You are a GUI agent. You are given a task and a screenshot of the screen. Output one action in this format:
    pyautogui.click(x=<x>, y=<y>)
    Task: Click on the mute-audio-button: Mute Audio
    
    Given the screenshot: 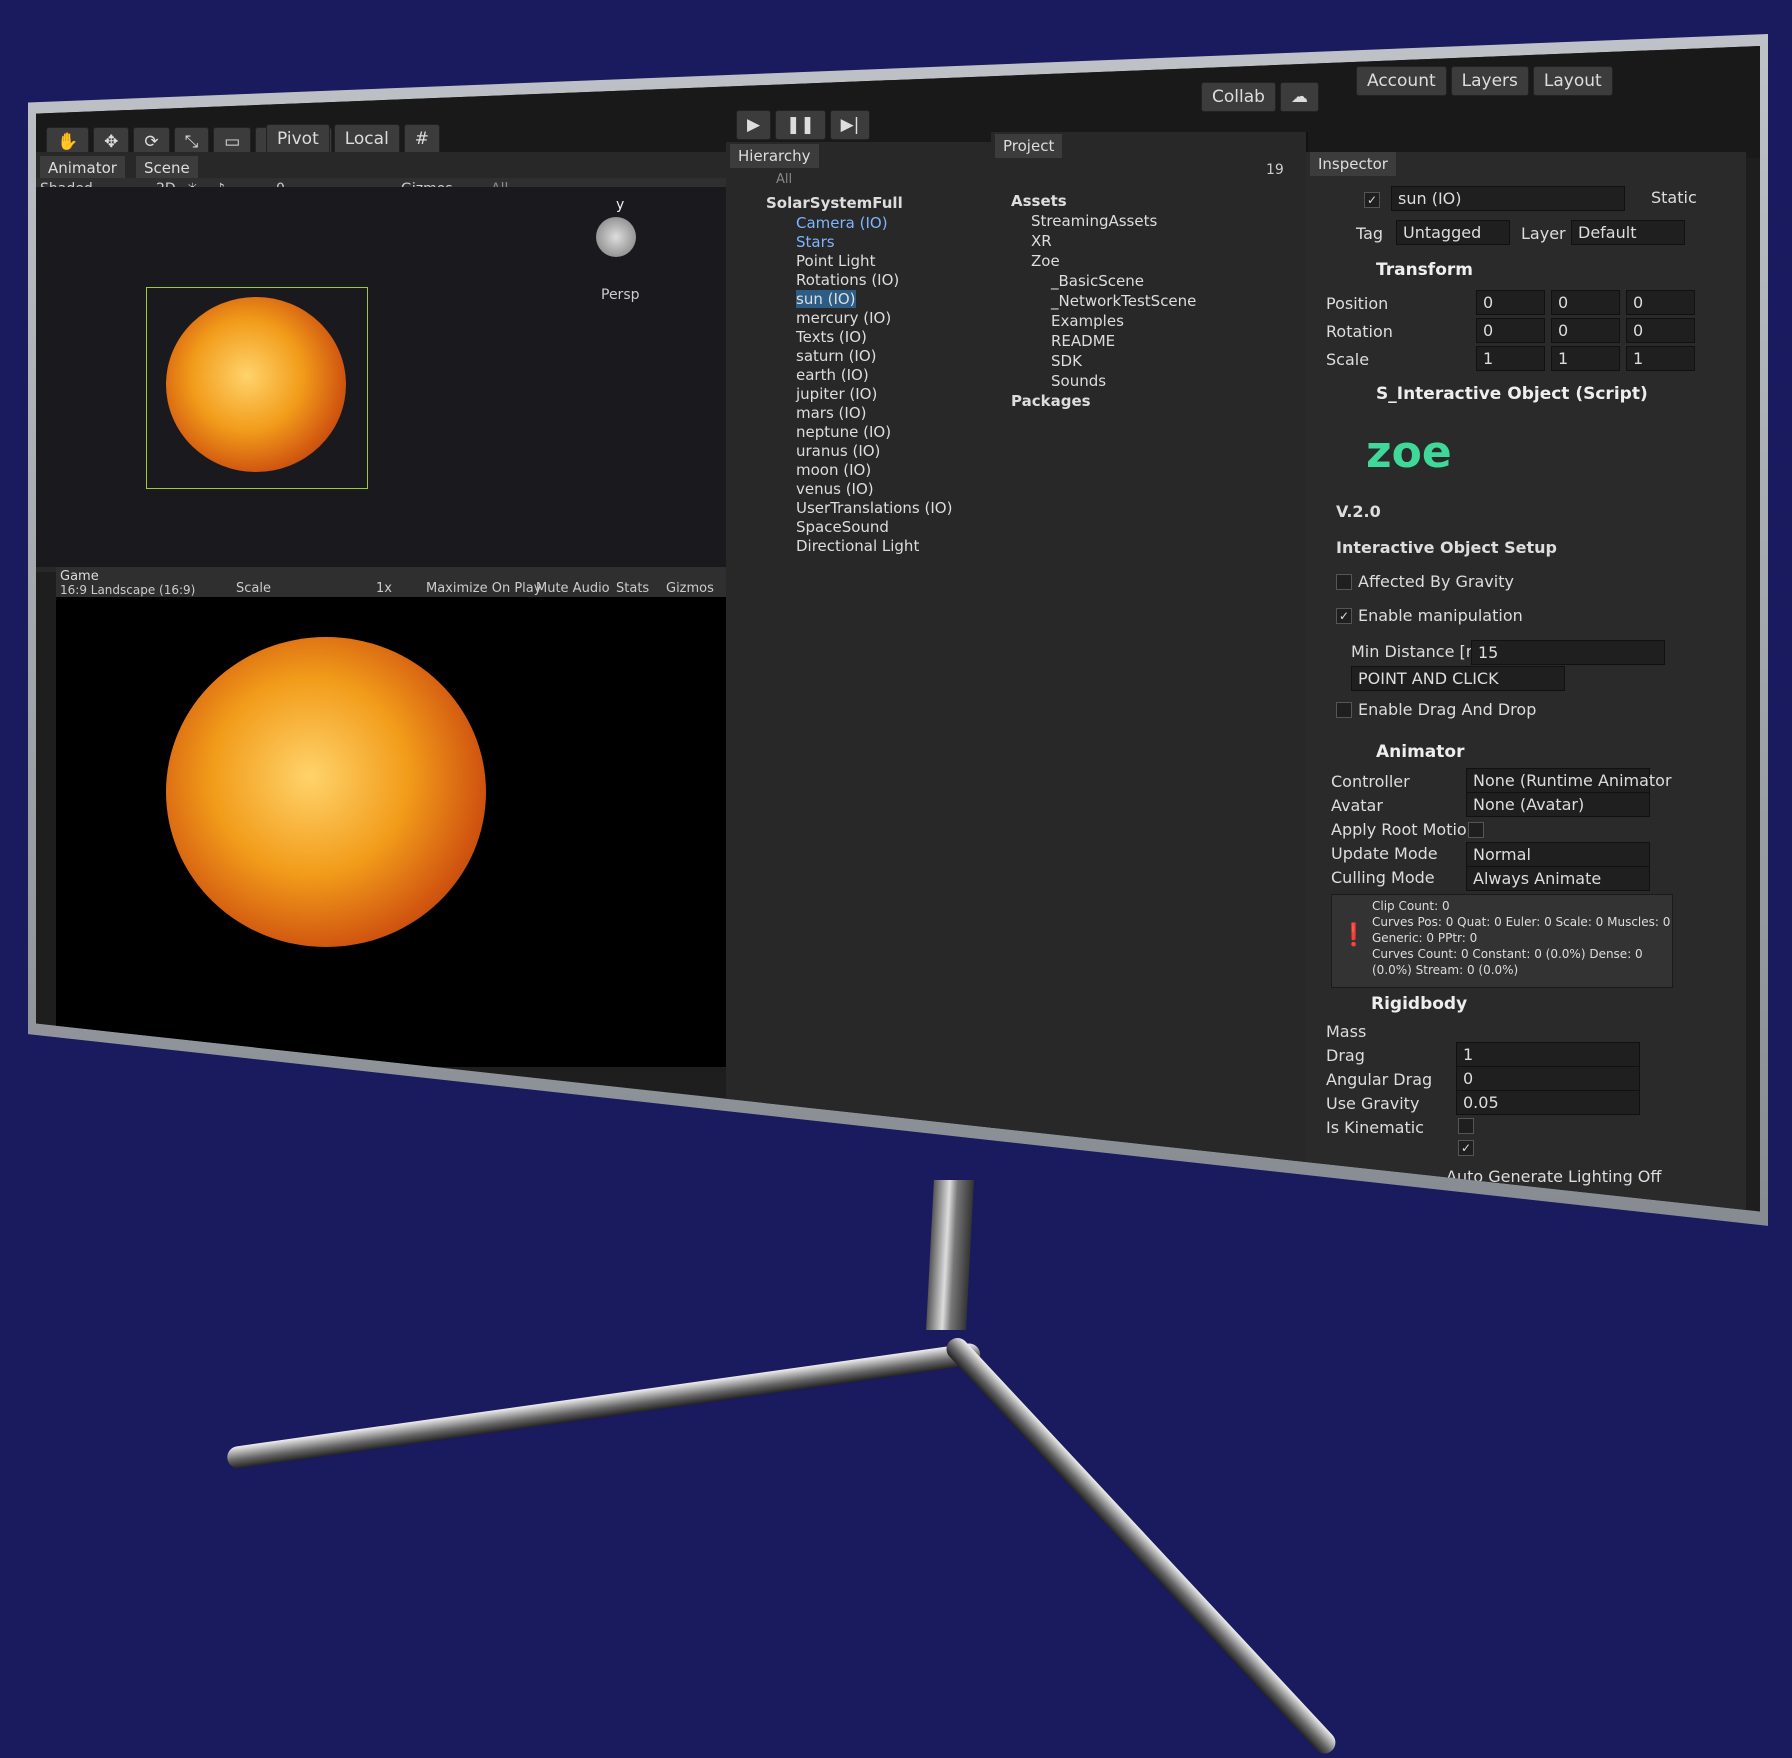 What is the action you would take?
    pyautogui.click(x=573, y=588)
    